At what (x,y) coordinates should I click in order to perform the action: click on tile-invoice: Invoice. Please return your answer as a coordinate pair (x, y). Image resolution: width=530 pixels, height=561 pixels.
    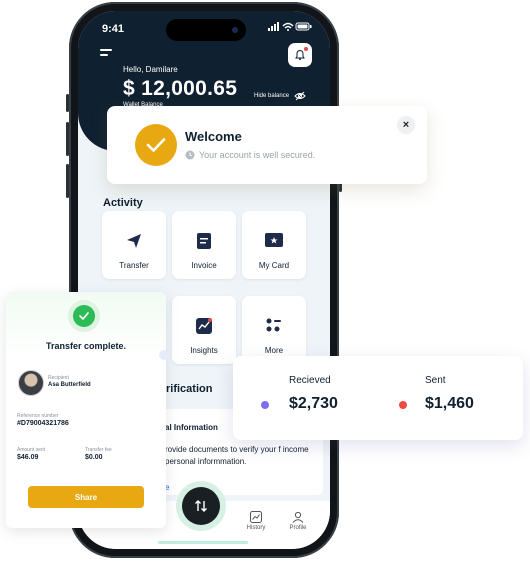
    Looking at the image, I should click on (204, 245).